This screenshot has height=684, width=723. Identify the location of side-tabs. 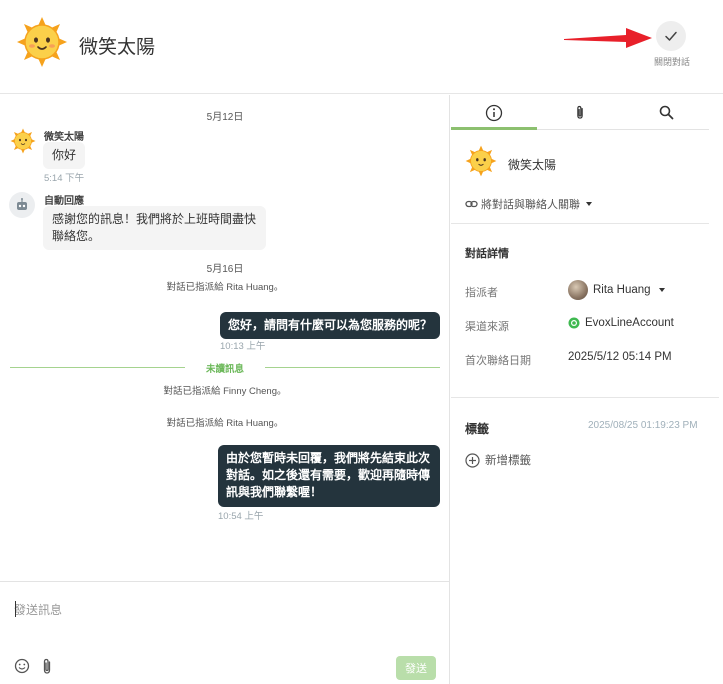
(580, 112).